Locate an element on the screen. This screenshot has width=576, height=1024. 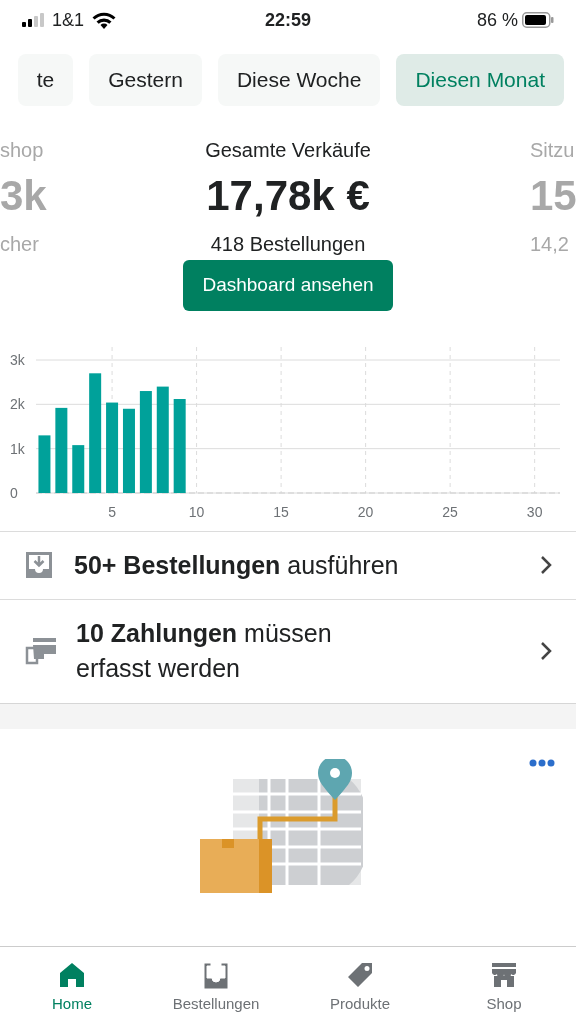
x-axis-label: 25 is located at coordinates (450, 511).